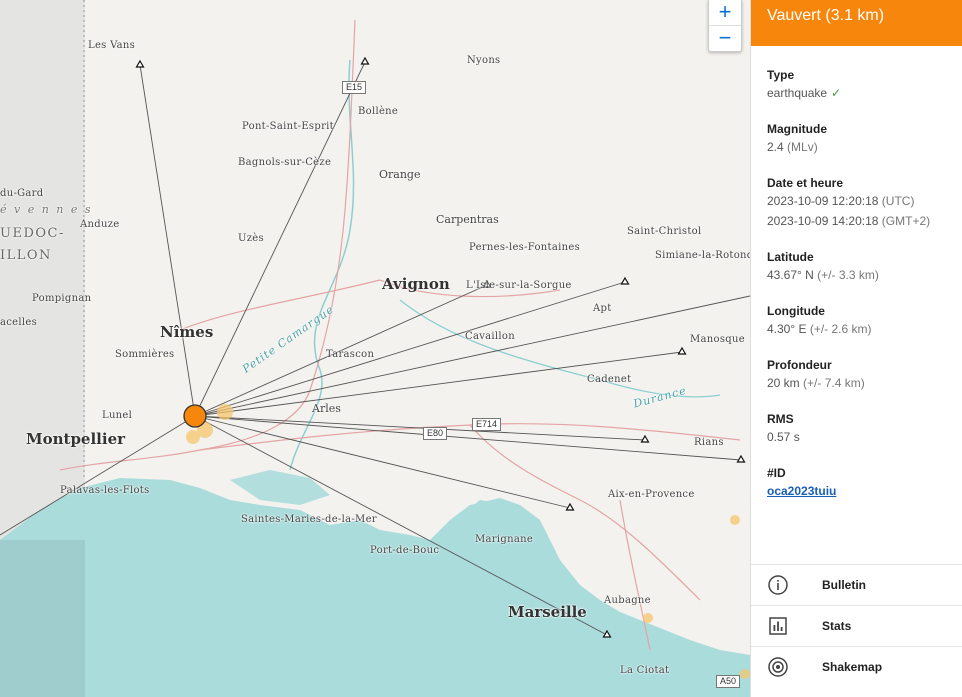 This screenshot has height=697, width=962. I want to click on bulletin-label: Bulletin, so click(844, 585).